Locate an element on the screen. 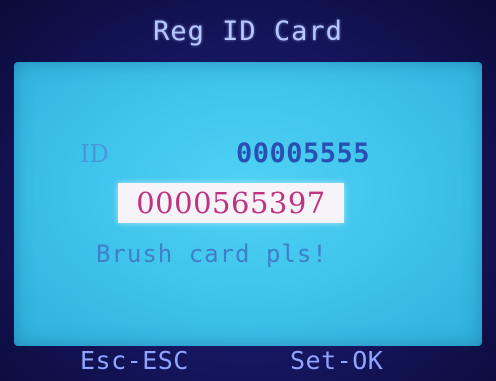 The height and width of the screenshot is (381, 496). brush-card-prompt: Brush card pls! is located at coordinates (212, 254).